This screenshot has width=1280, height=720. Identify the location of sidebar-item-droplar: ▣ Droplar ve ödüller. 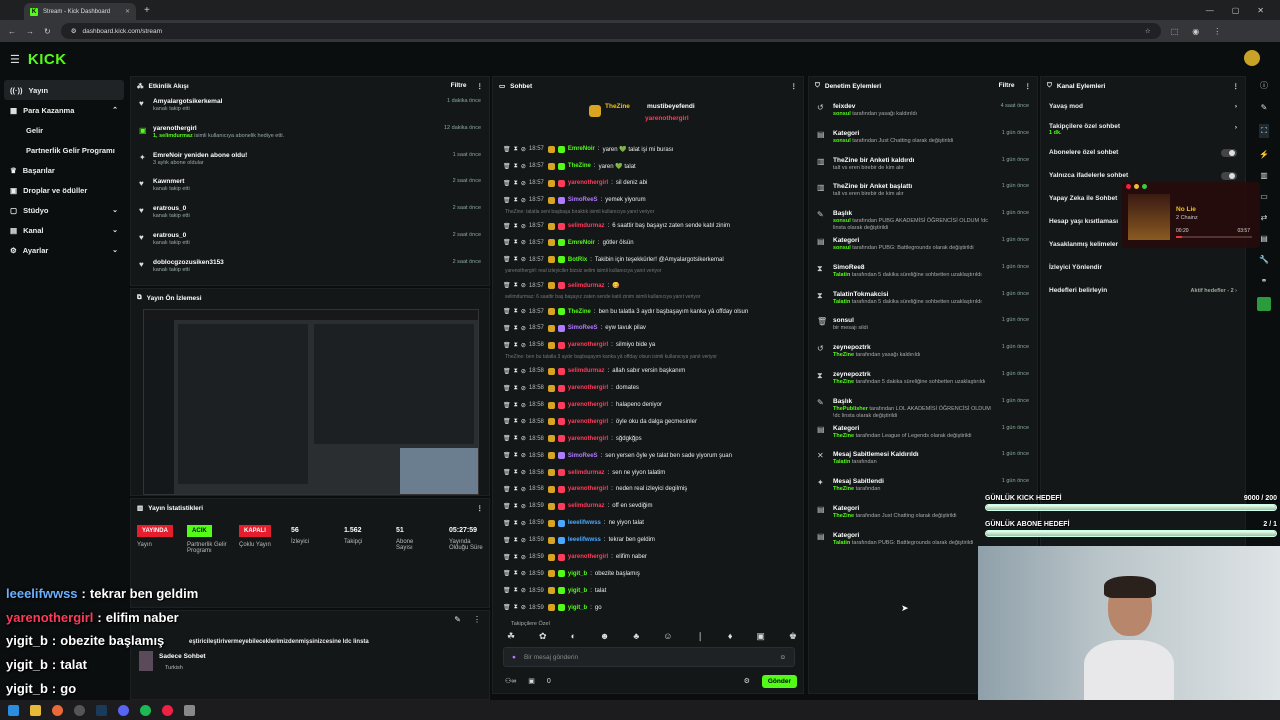
(64, 190).